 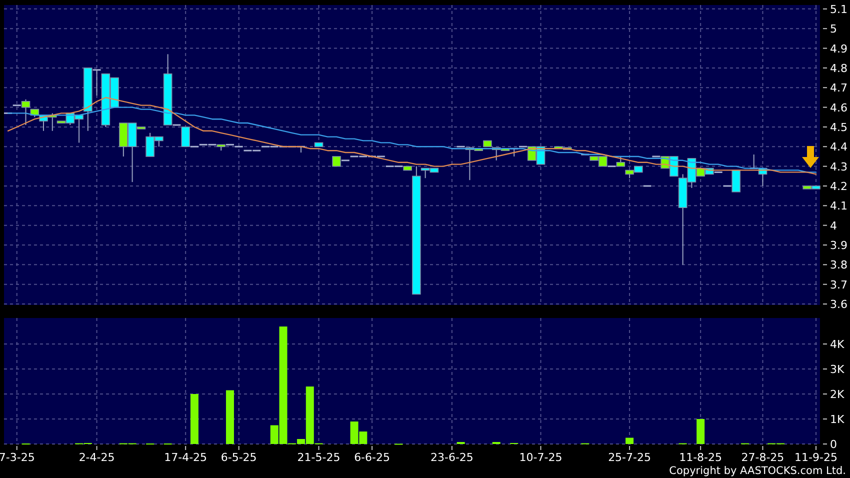 I want to click on axis-label: 4.2, so click(x=839, y=186).